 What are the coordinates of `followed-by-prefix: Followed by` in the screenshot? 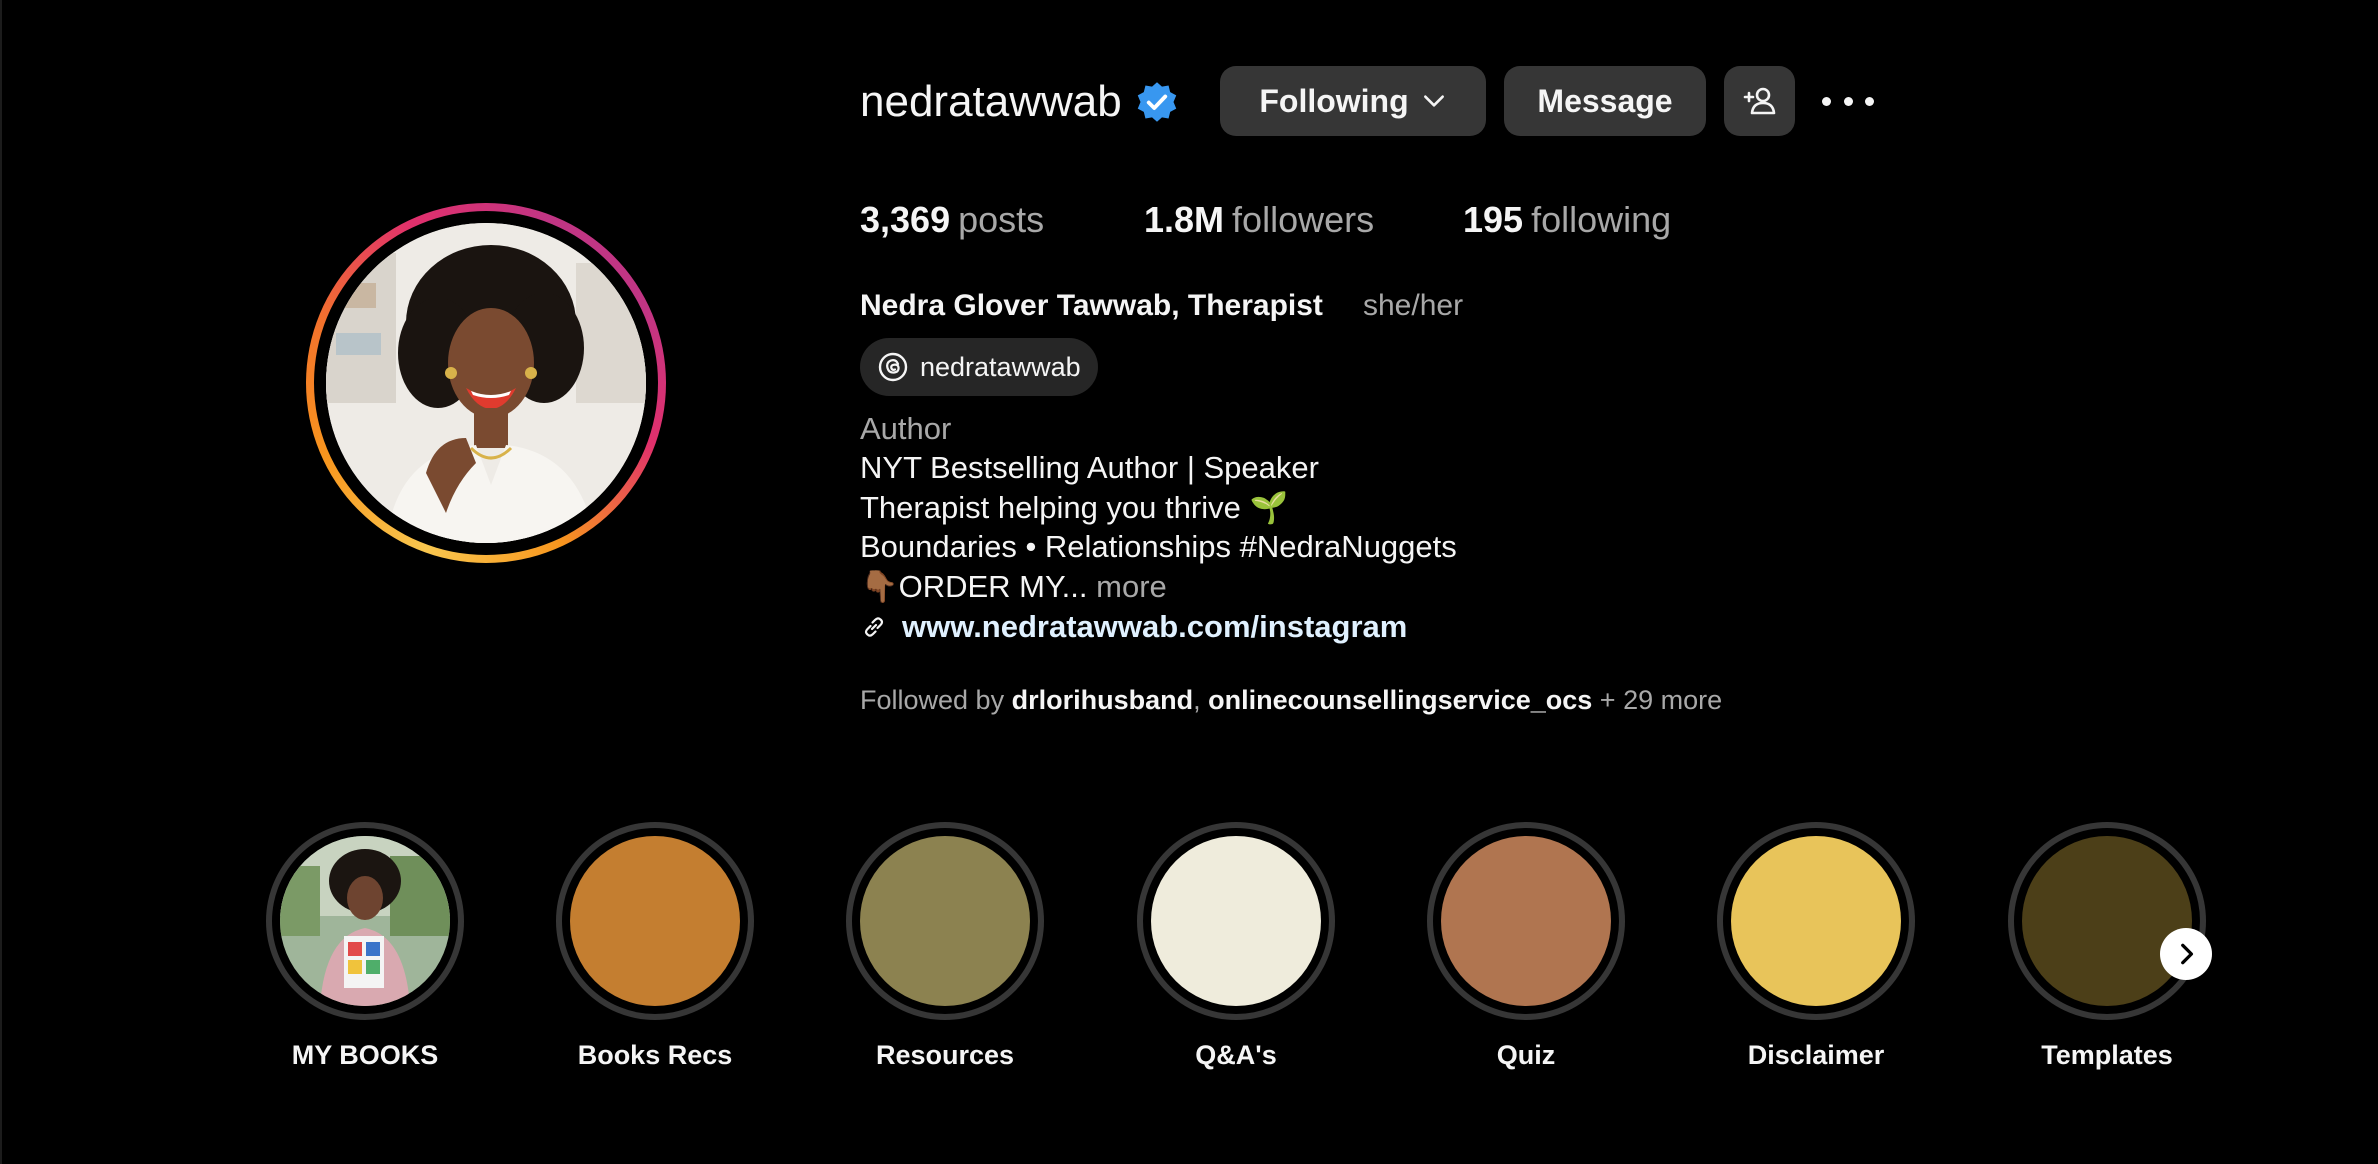 It's located at (932, 700).